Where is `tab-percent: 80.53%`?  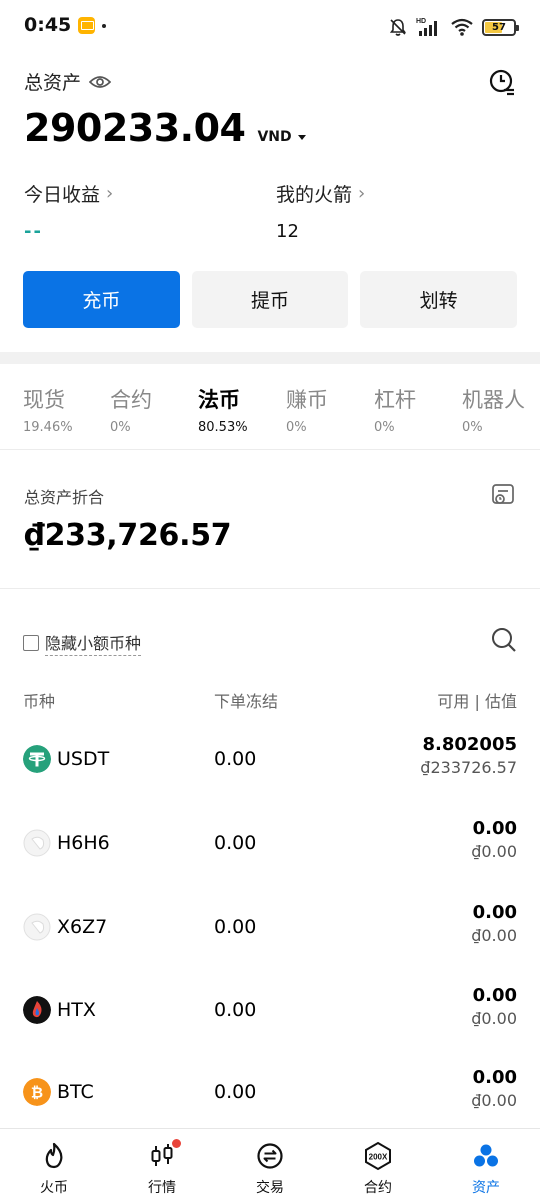
tab-percent: 80.53% is located at coordinates (223, 427).